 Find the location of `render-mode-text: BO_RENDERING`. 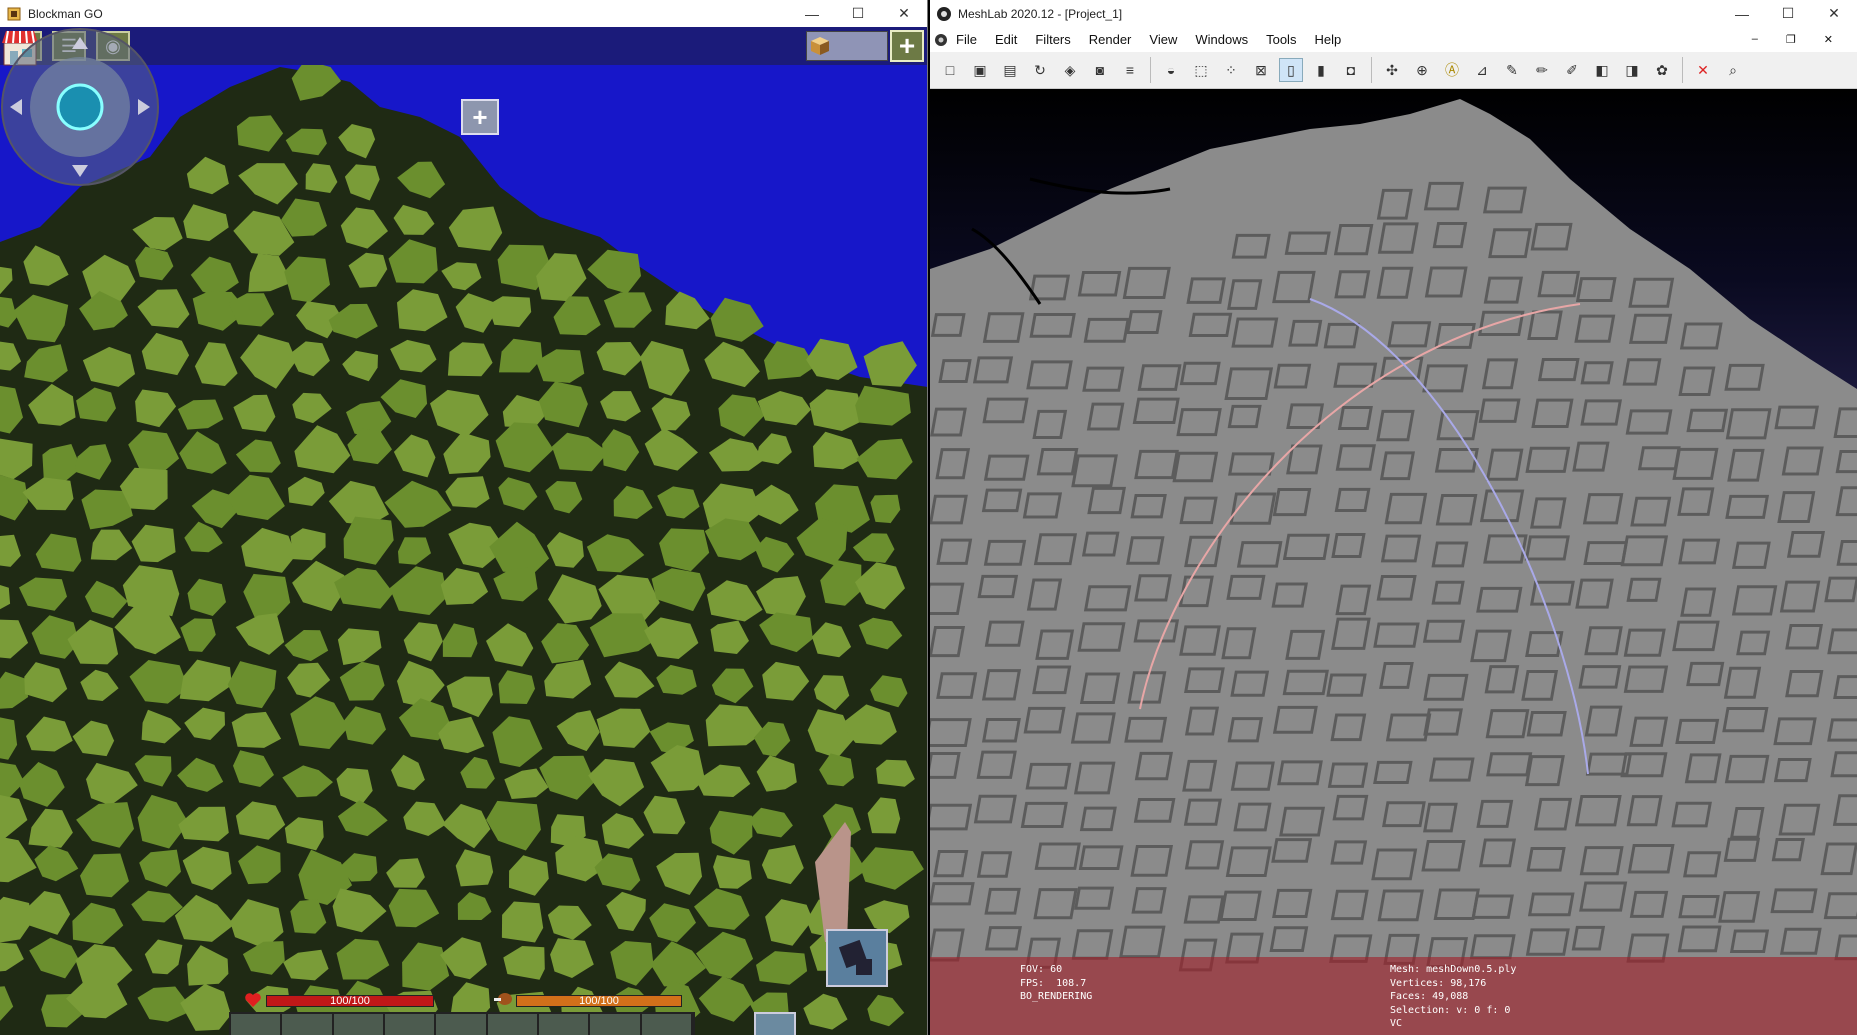

render-mode-text: BO_RENDERING is located at coordinates (1056, 996).